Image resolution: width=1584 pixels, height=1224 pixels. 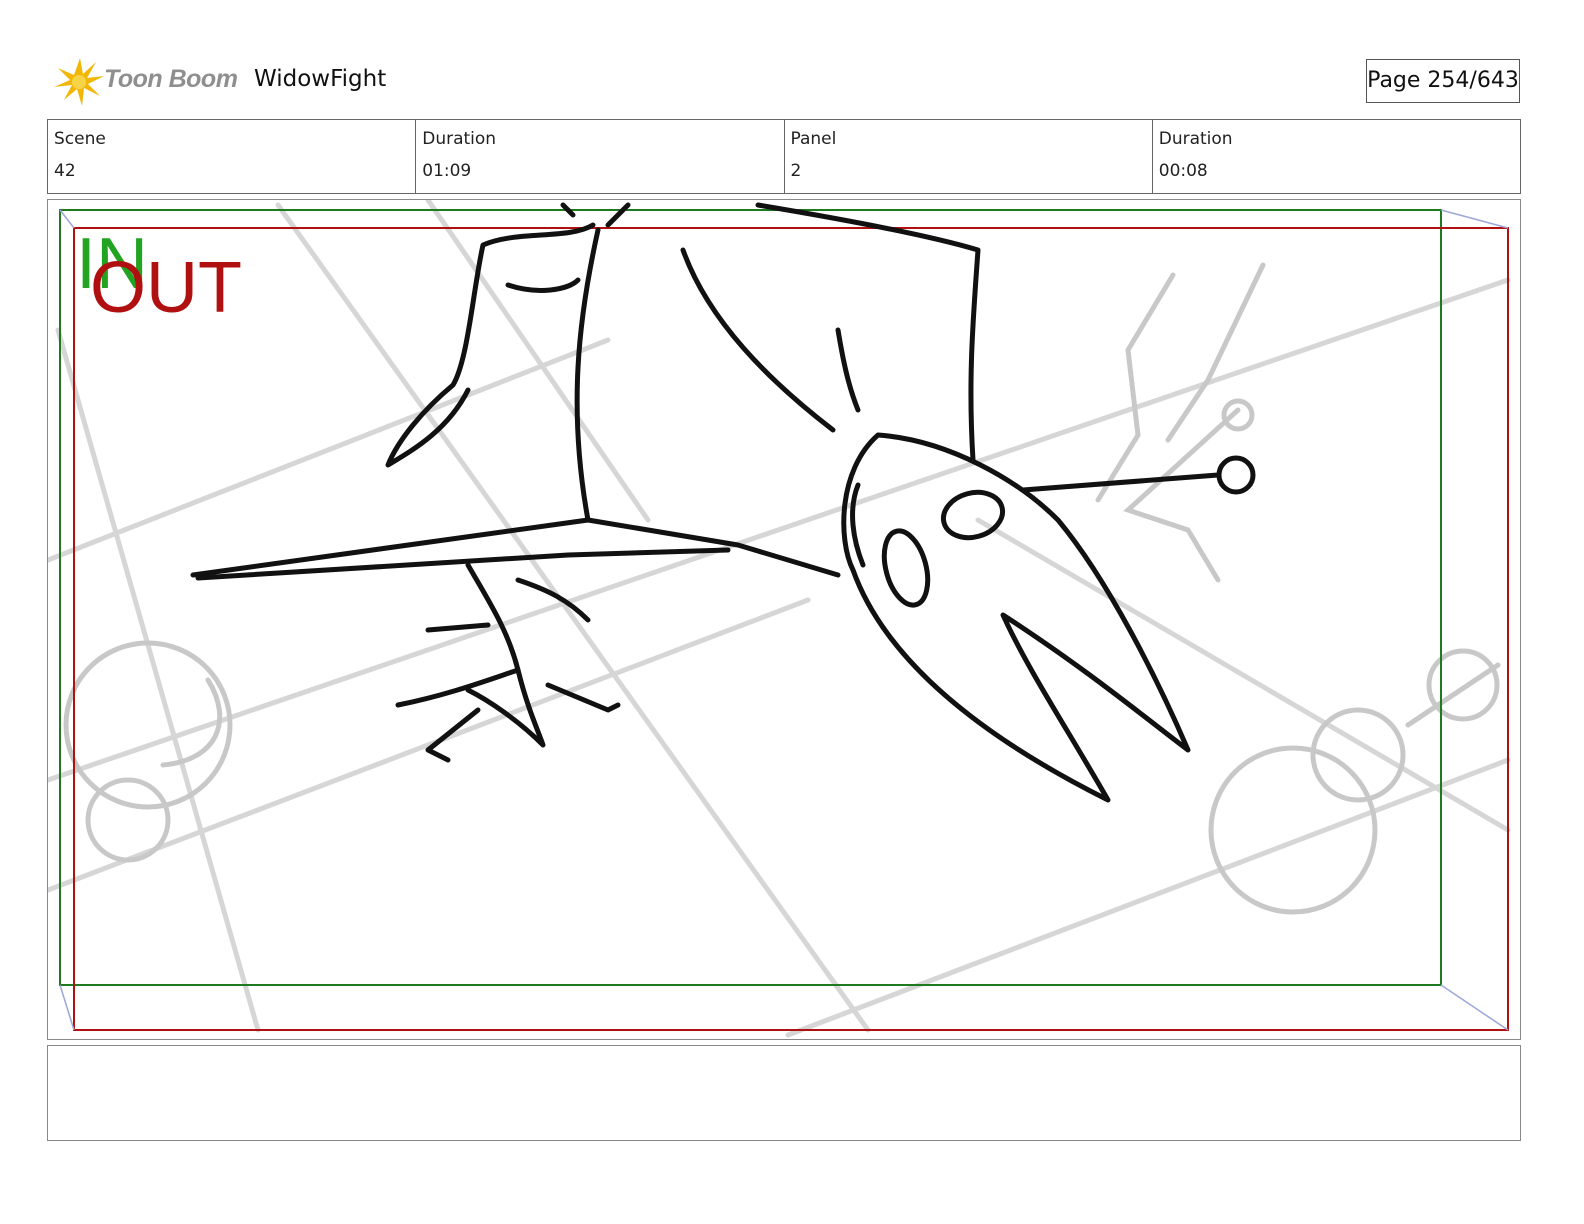 I want to click on scene-duration-cell: Duration 01:09, so click(x=600, y=156).